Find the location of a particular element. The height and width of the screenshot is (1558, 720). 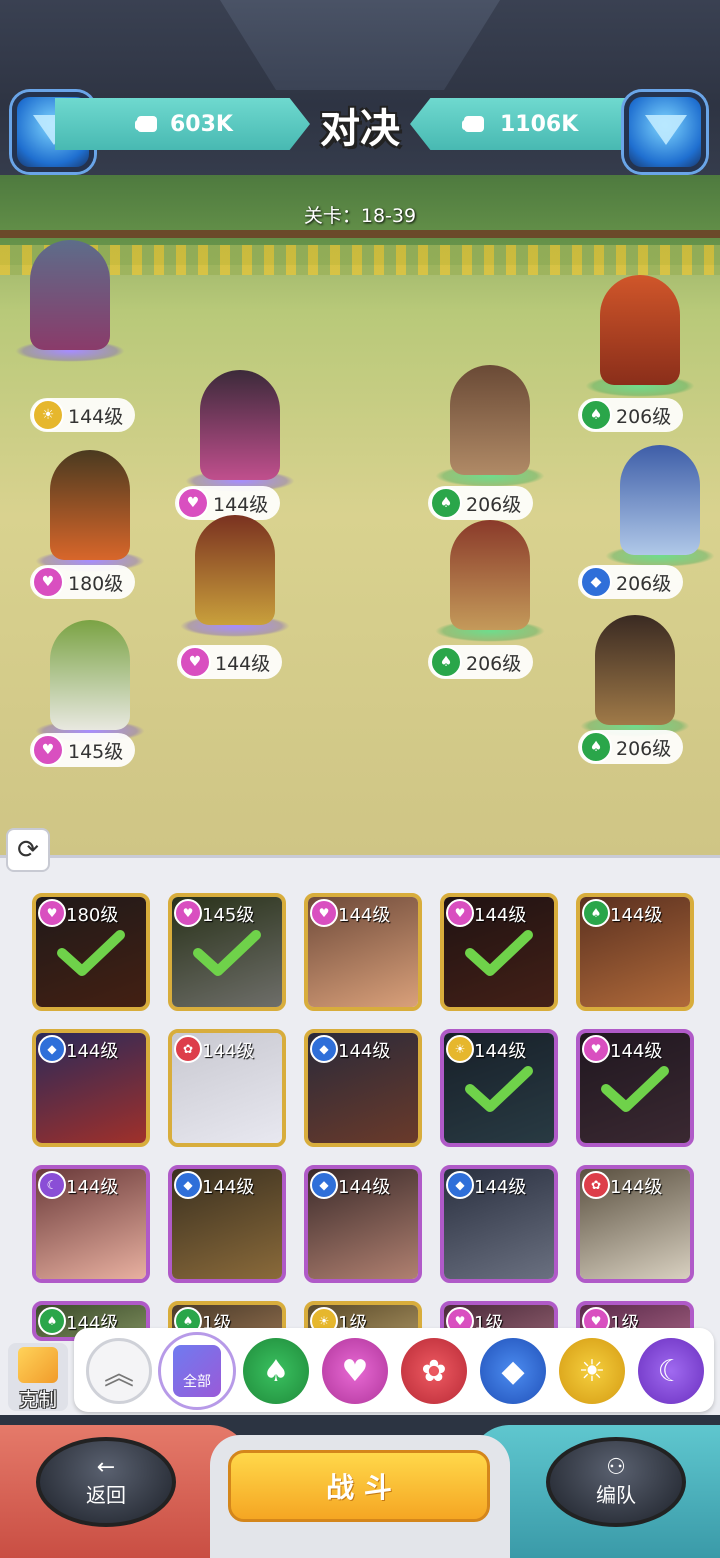

back-label: 返回 is located at coordinates (106, 1494).